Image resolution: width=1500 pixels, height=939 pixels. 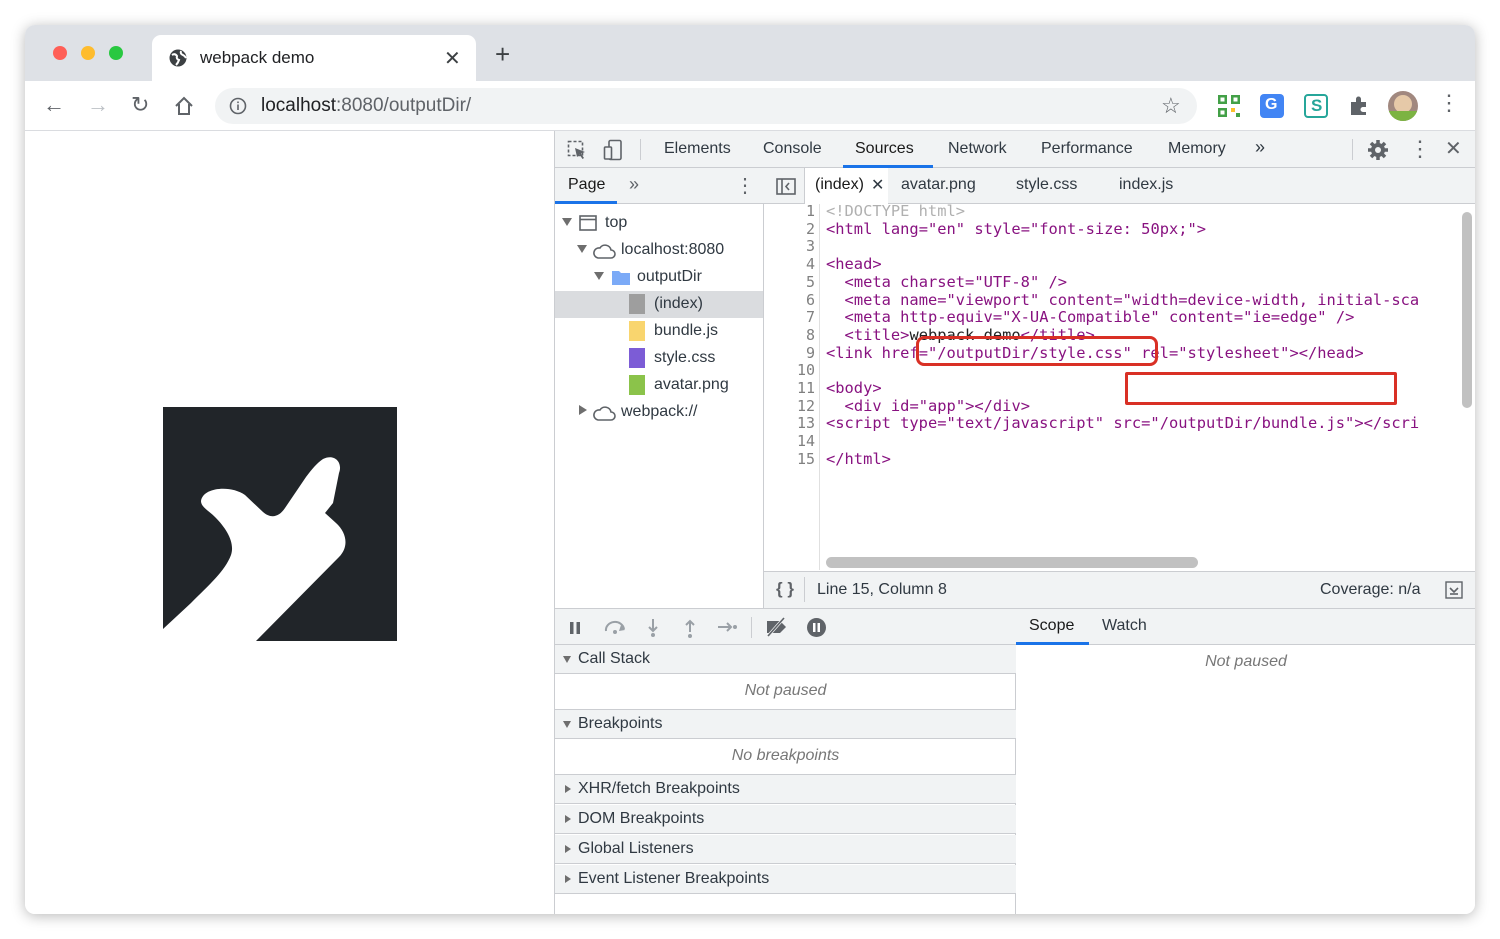 I want to click on code-line: <head>, so click(x=854, y=264).